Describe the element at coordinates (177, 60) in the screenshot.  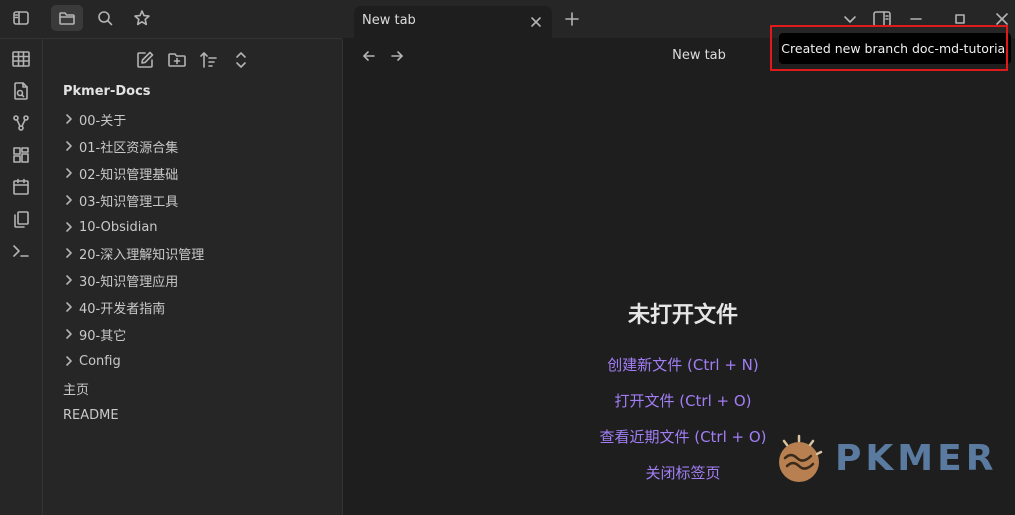
I see `new-folder-icon` at that location.